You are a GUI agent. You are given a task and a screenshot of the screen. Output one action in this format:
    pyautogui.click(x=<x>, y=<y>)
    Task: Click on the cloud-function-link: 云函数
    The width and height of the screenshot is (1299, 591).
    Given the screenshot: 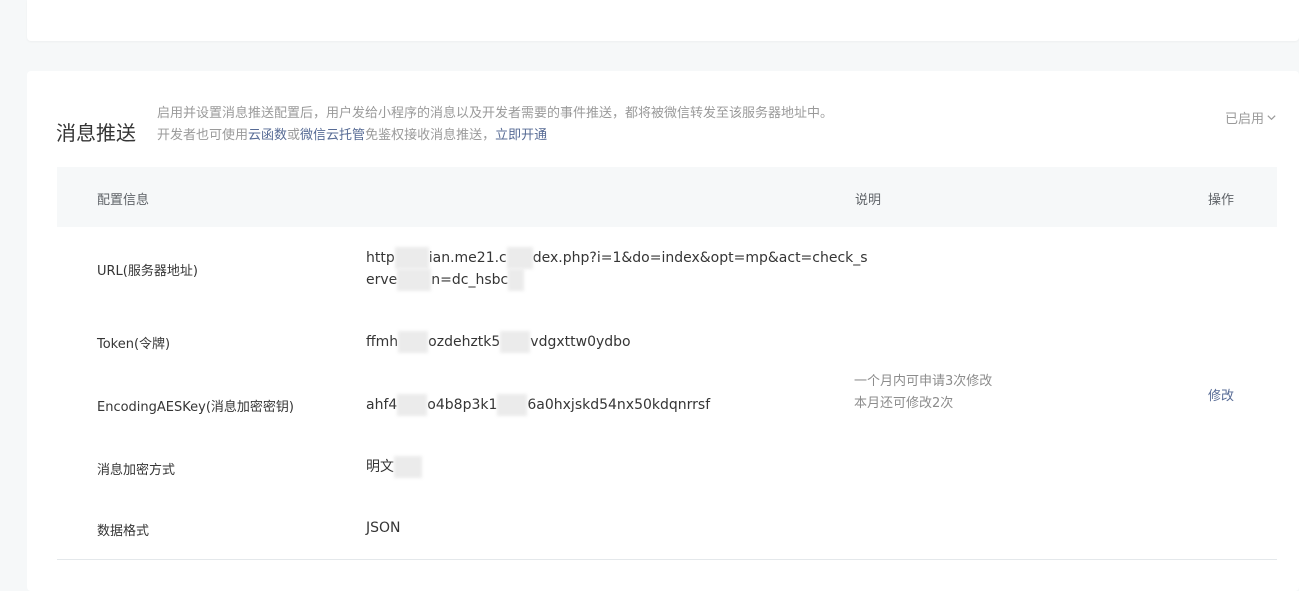 What is the action you would take?
    pyautogui.click(x=267, y=135)
    